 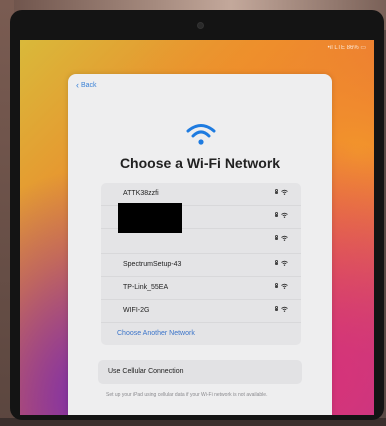 I want to click on use-cellular-label: Use Cellular Connection, so click(x=146, y=371).